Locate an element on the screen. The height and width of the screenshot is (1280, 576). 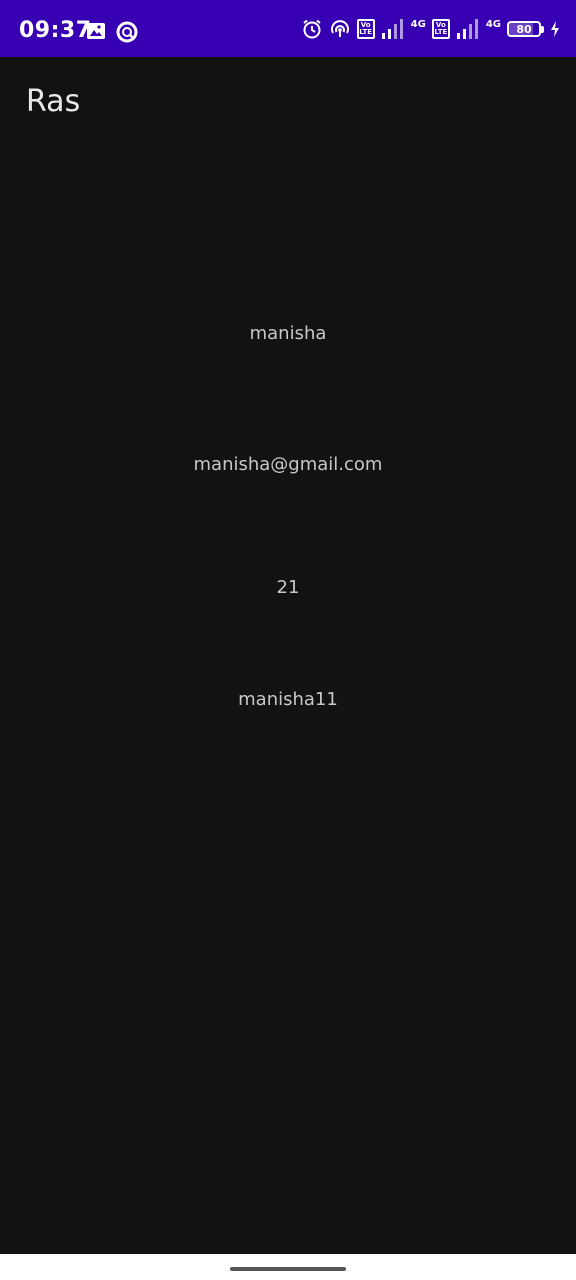
status-time: 09:37 is located at coordinates (55, 30).